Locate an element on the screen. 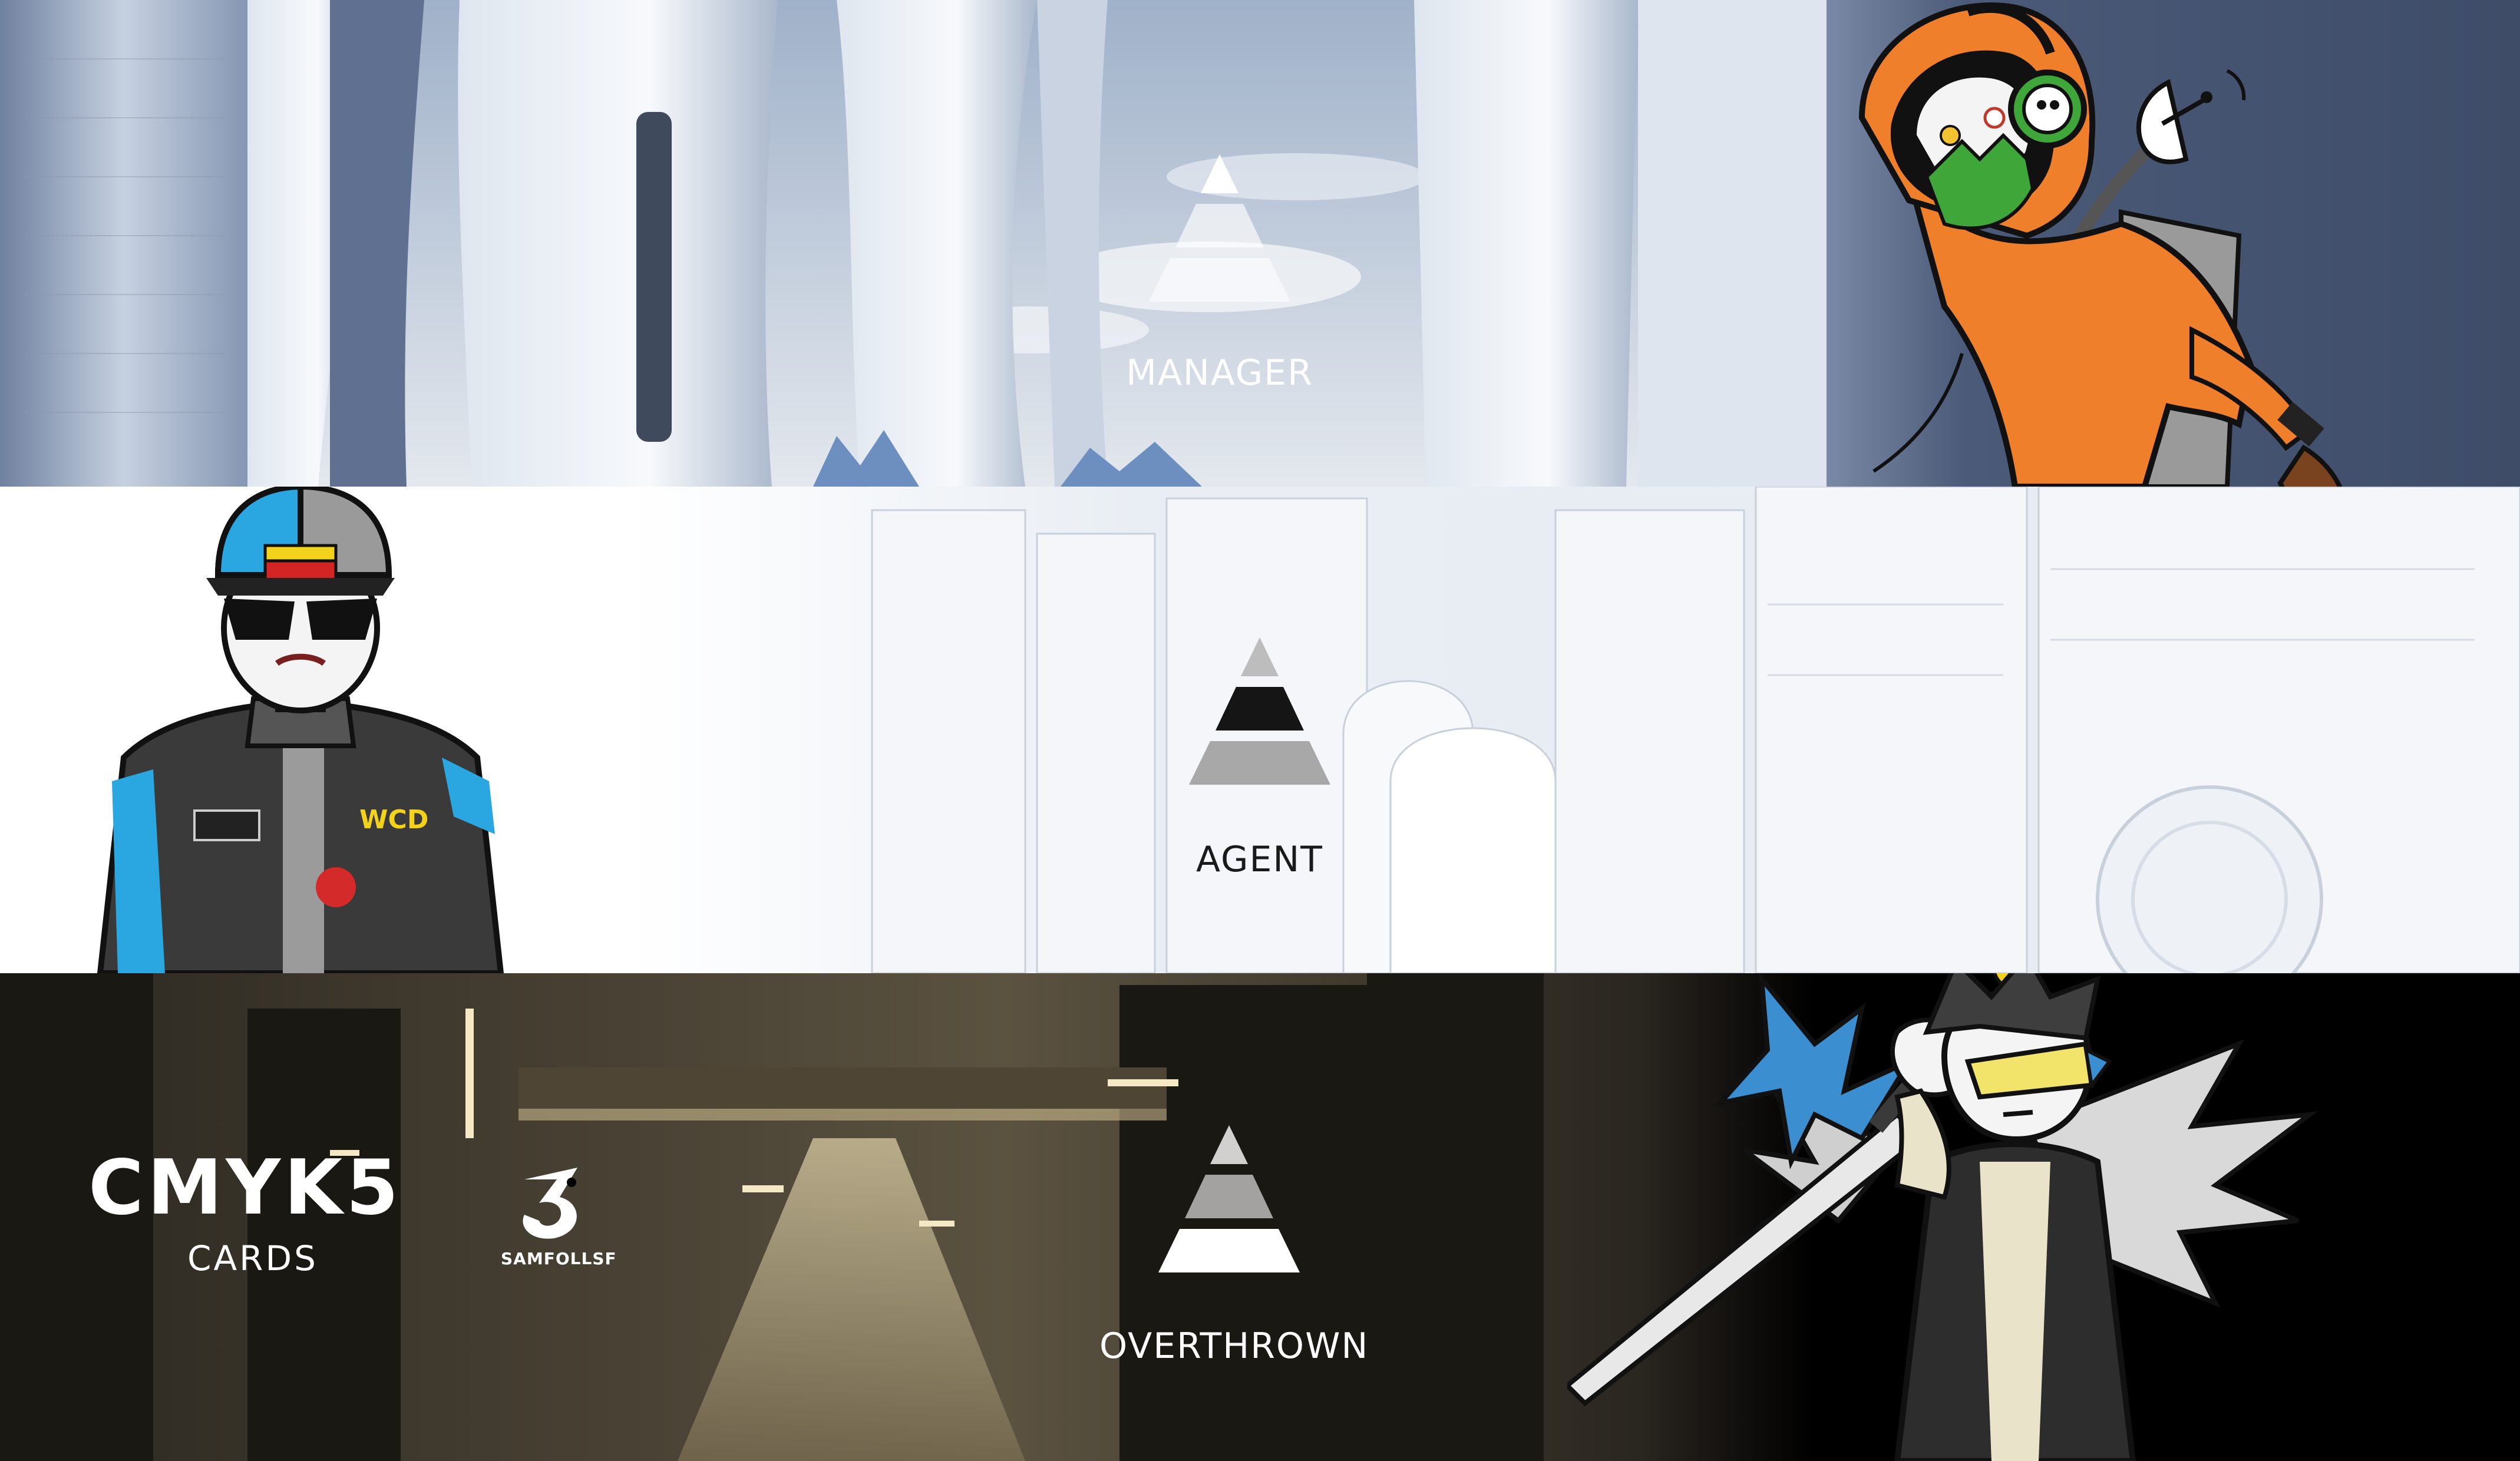 The width and height of the screenshot is (2520, 1461). racer-driver-character: WCD is located at coordinates (300, 730).